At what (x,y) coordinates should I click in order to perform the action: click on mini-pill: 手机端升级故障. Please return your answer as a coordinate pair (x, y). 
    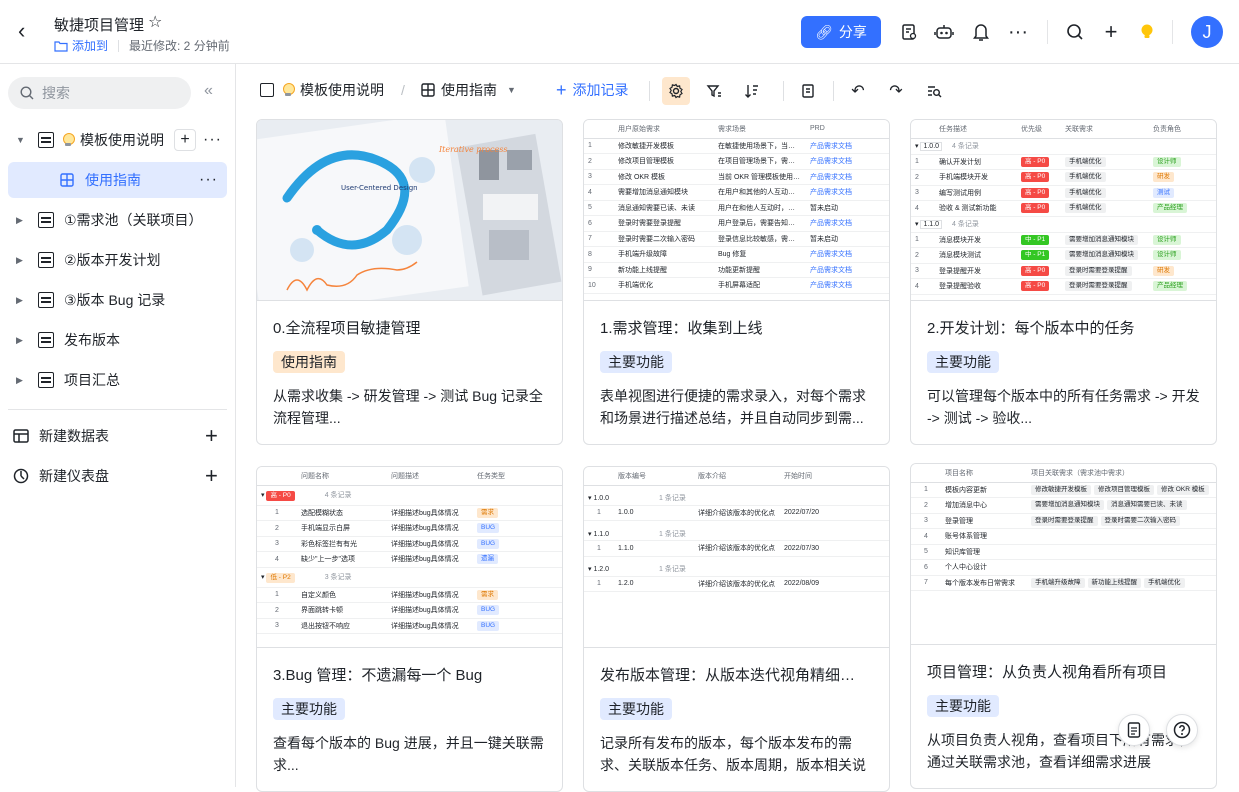
    Looking at the image, I should click on (1058, 582).